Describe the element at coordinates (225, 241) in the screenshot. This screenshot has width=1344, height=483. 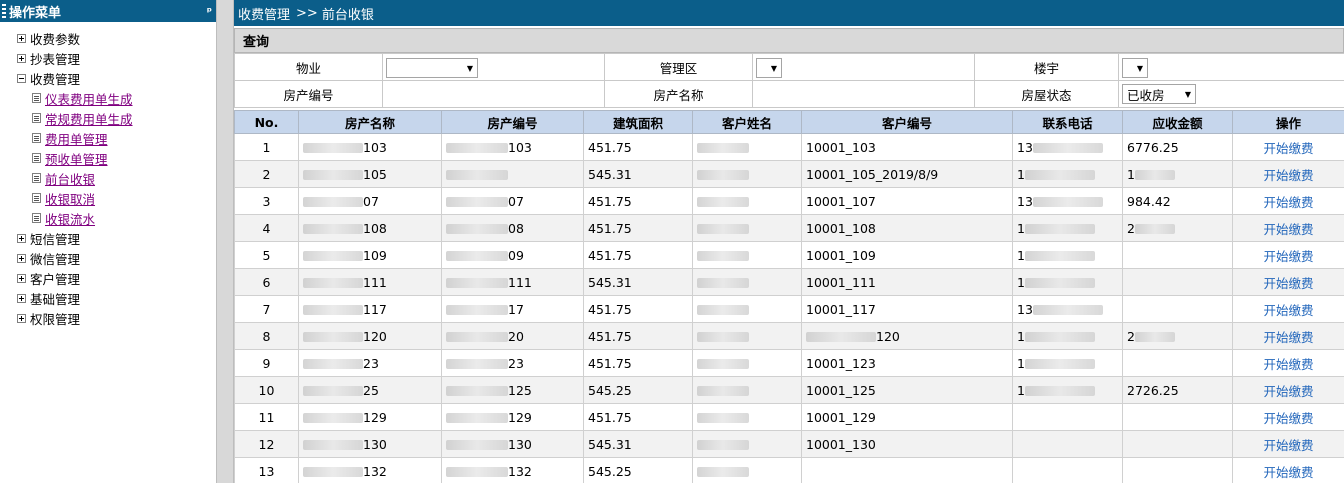
I see `splitter` at that location.